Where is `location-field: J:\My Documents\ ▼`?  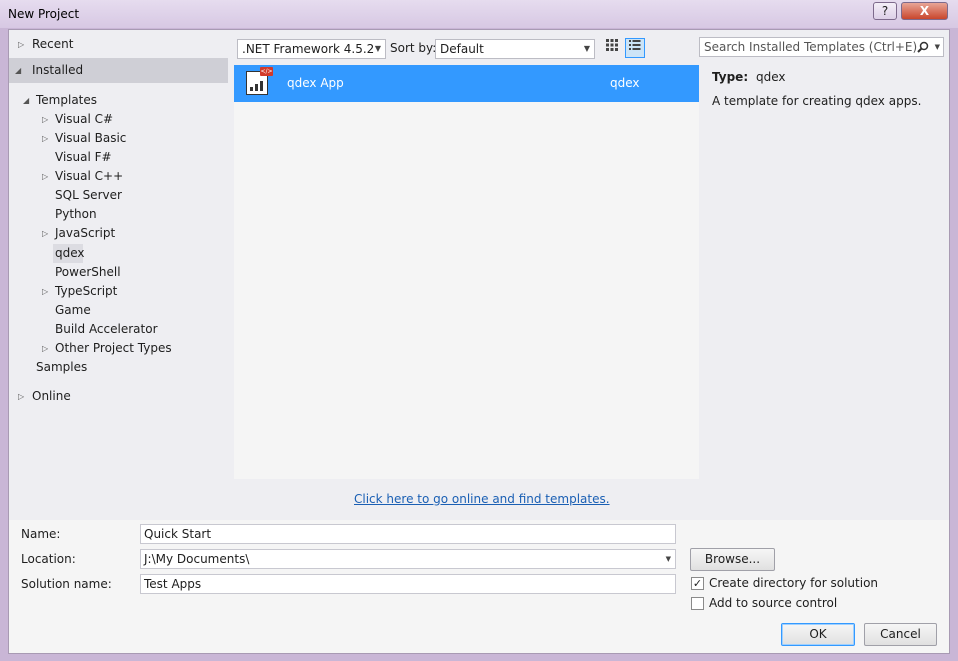
location-field: J:\My Documents\ ▼ is located at coordinates (408, 559).